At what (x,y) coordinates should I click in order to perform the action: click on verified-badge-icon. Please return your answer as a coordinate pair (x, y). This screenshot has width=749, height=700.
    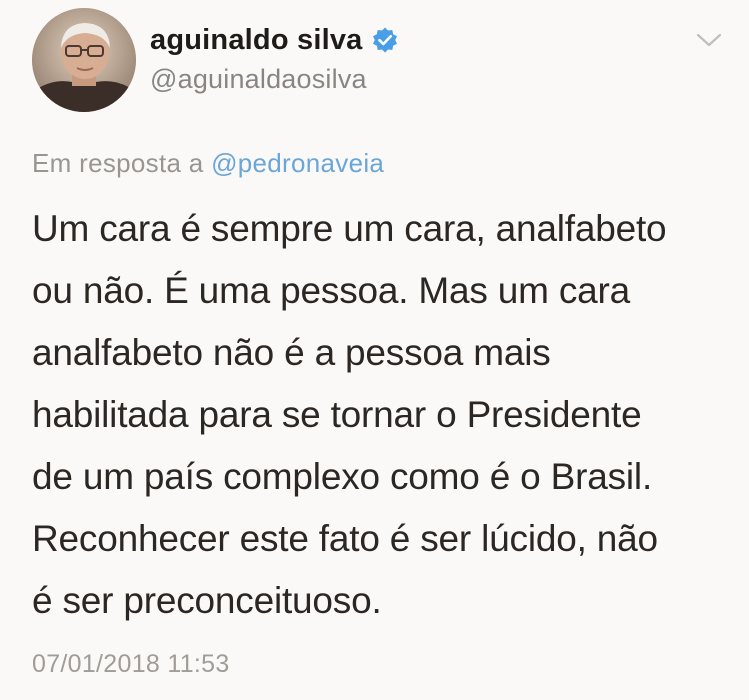
    Looking at the image, I should click on (385, 40).